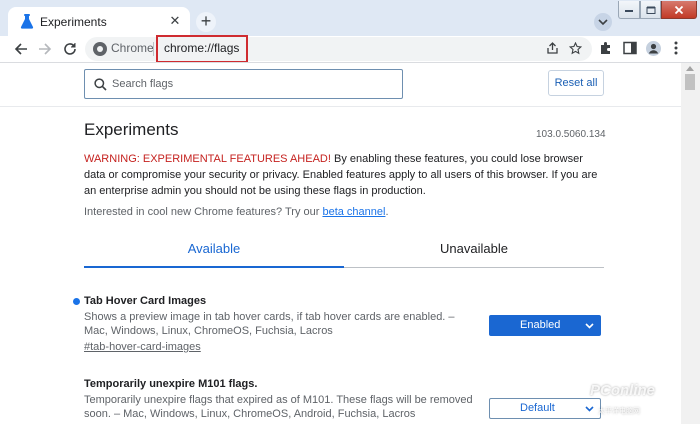  I want to click on arrow-right-icon, so click(45, 49).